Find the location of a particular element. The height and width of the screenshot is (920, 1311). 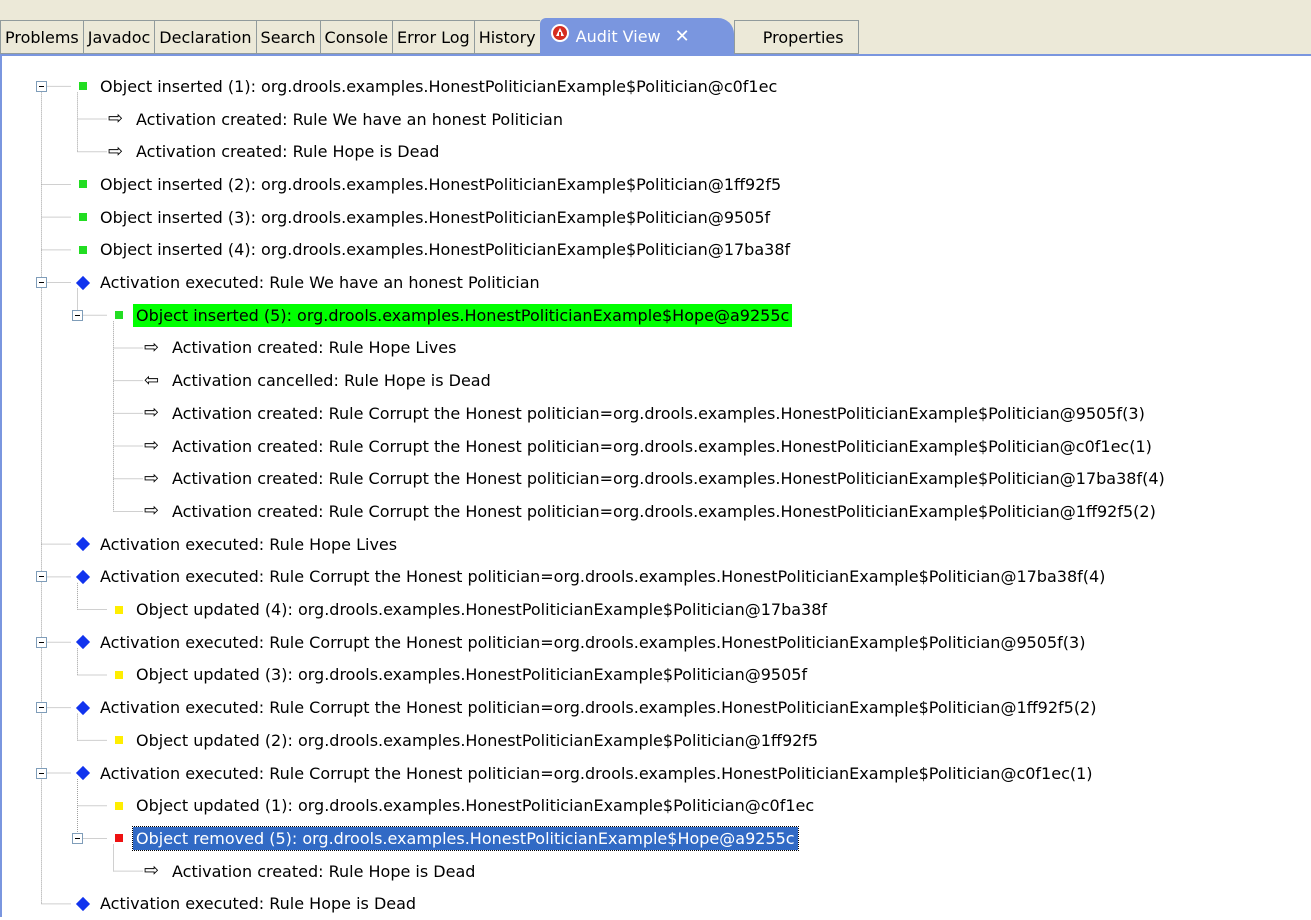

tab-label: Properties is located at coordinates (803, 37).